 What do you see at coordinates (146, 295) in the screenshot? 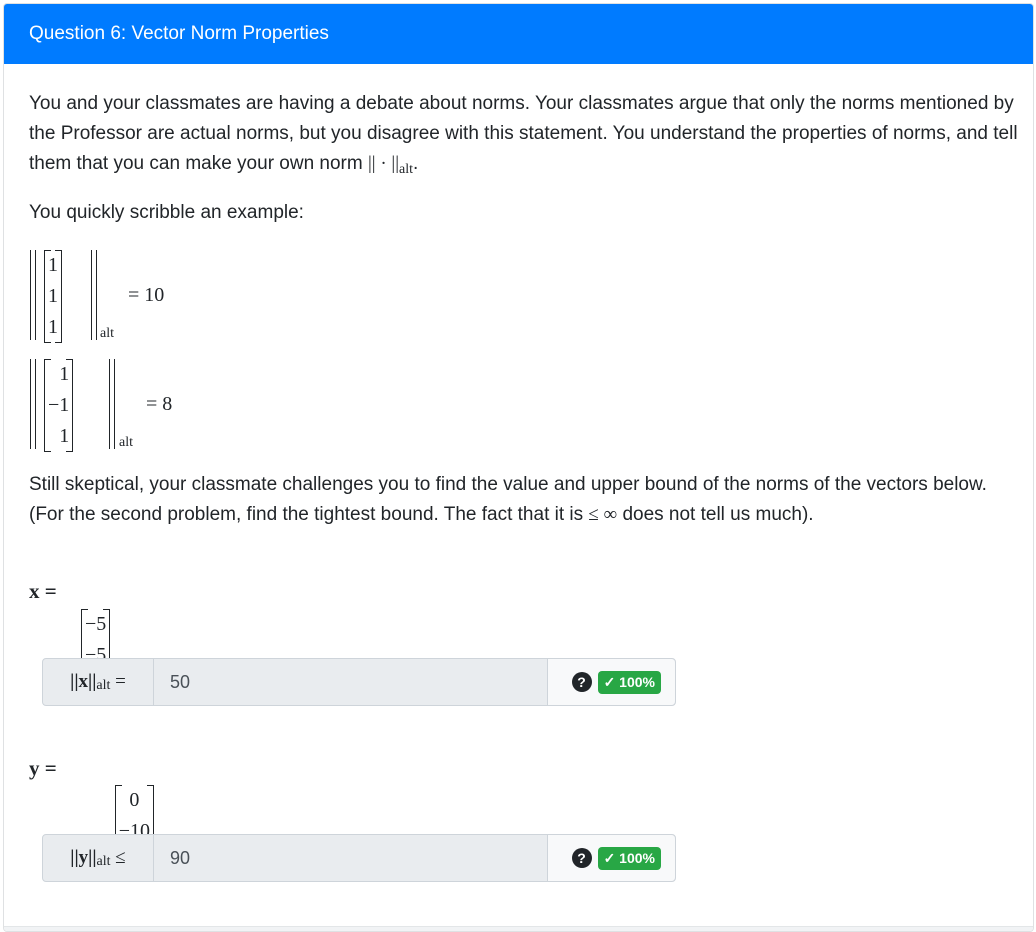
I see `example-1-result: = 10` at bounding box center [146, 295].